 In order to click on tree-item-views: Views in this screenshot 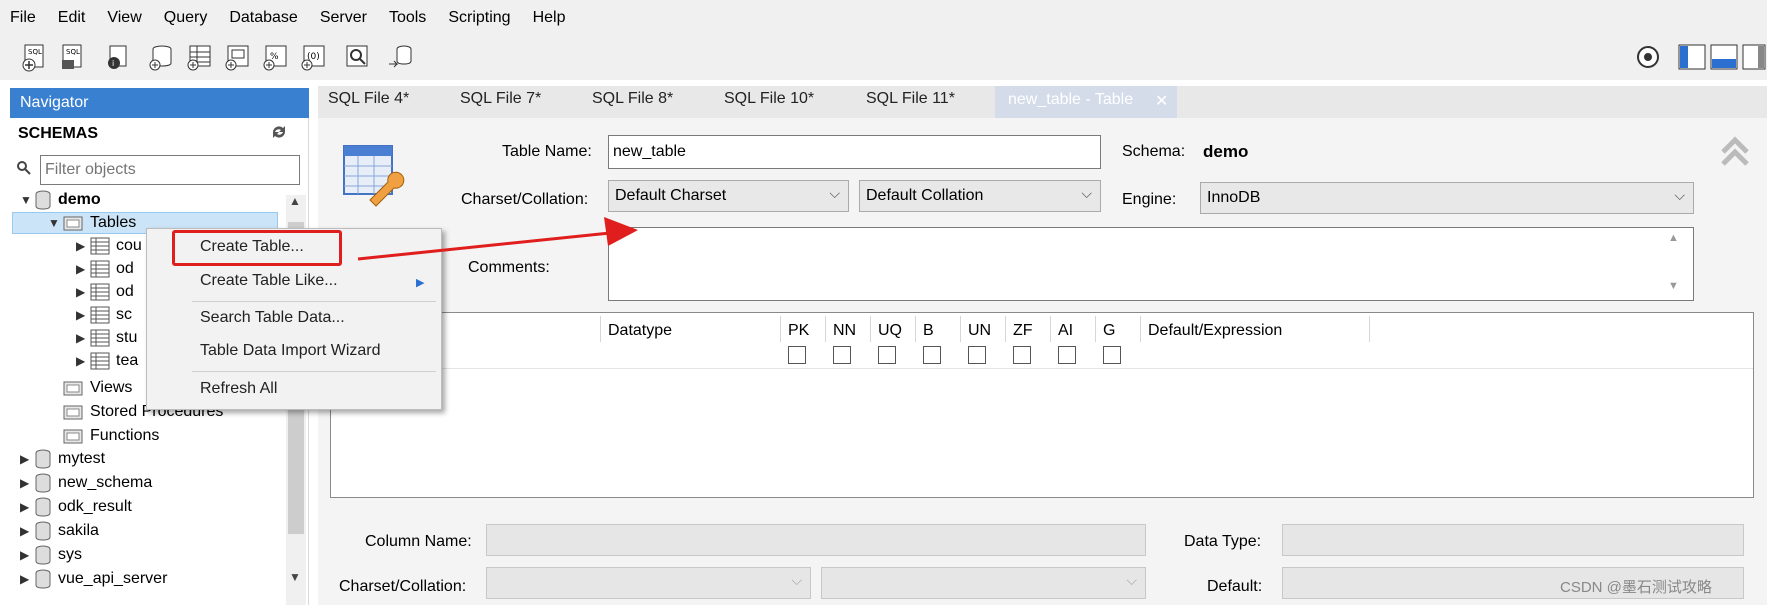, I will do `click(97, 388)`.